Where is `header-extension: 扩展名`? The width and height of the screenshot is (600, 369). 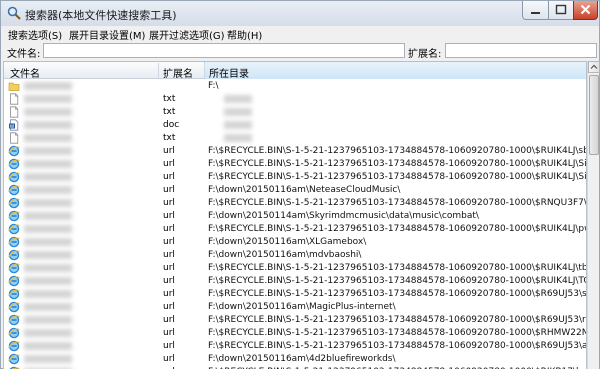
header-extension: 扩展名 is located at coordinates (178, 72).